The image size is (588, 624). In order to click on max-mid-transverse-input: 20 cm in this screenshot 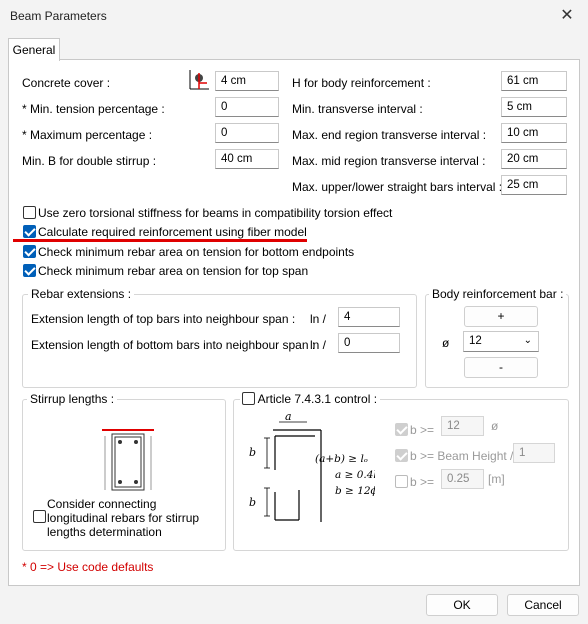, I will do `click(534, 159)`.